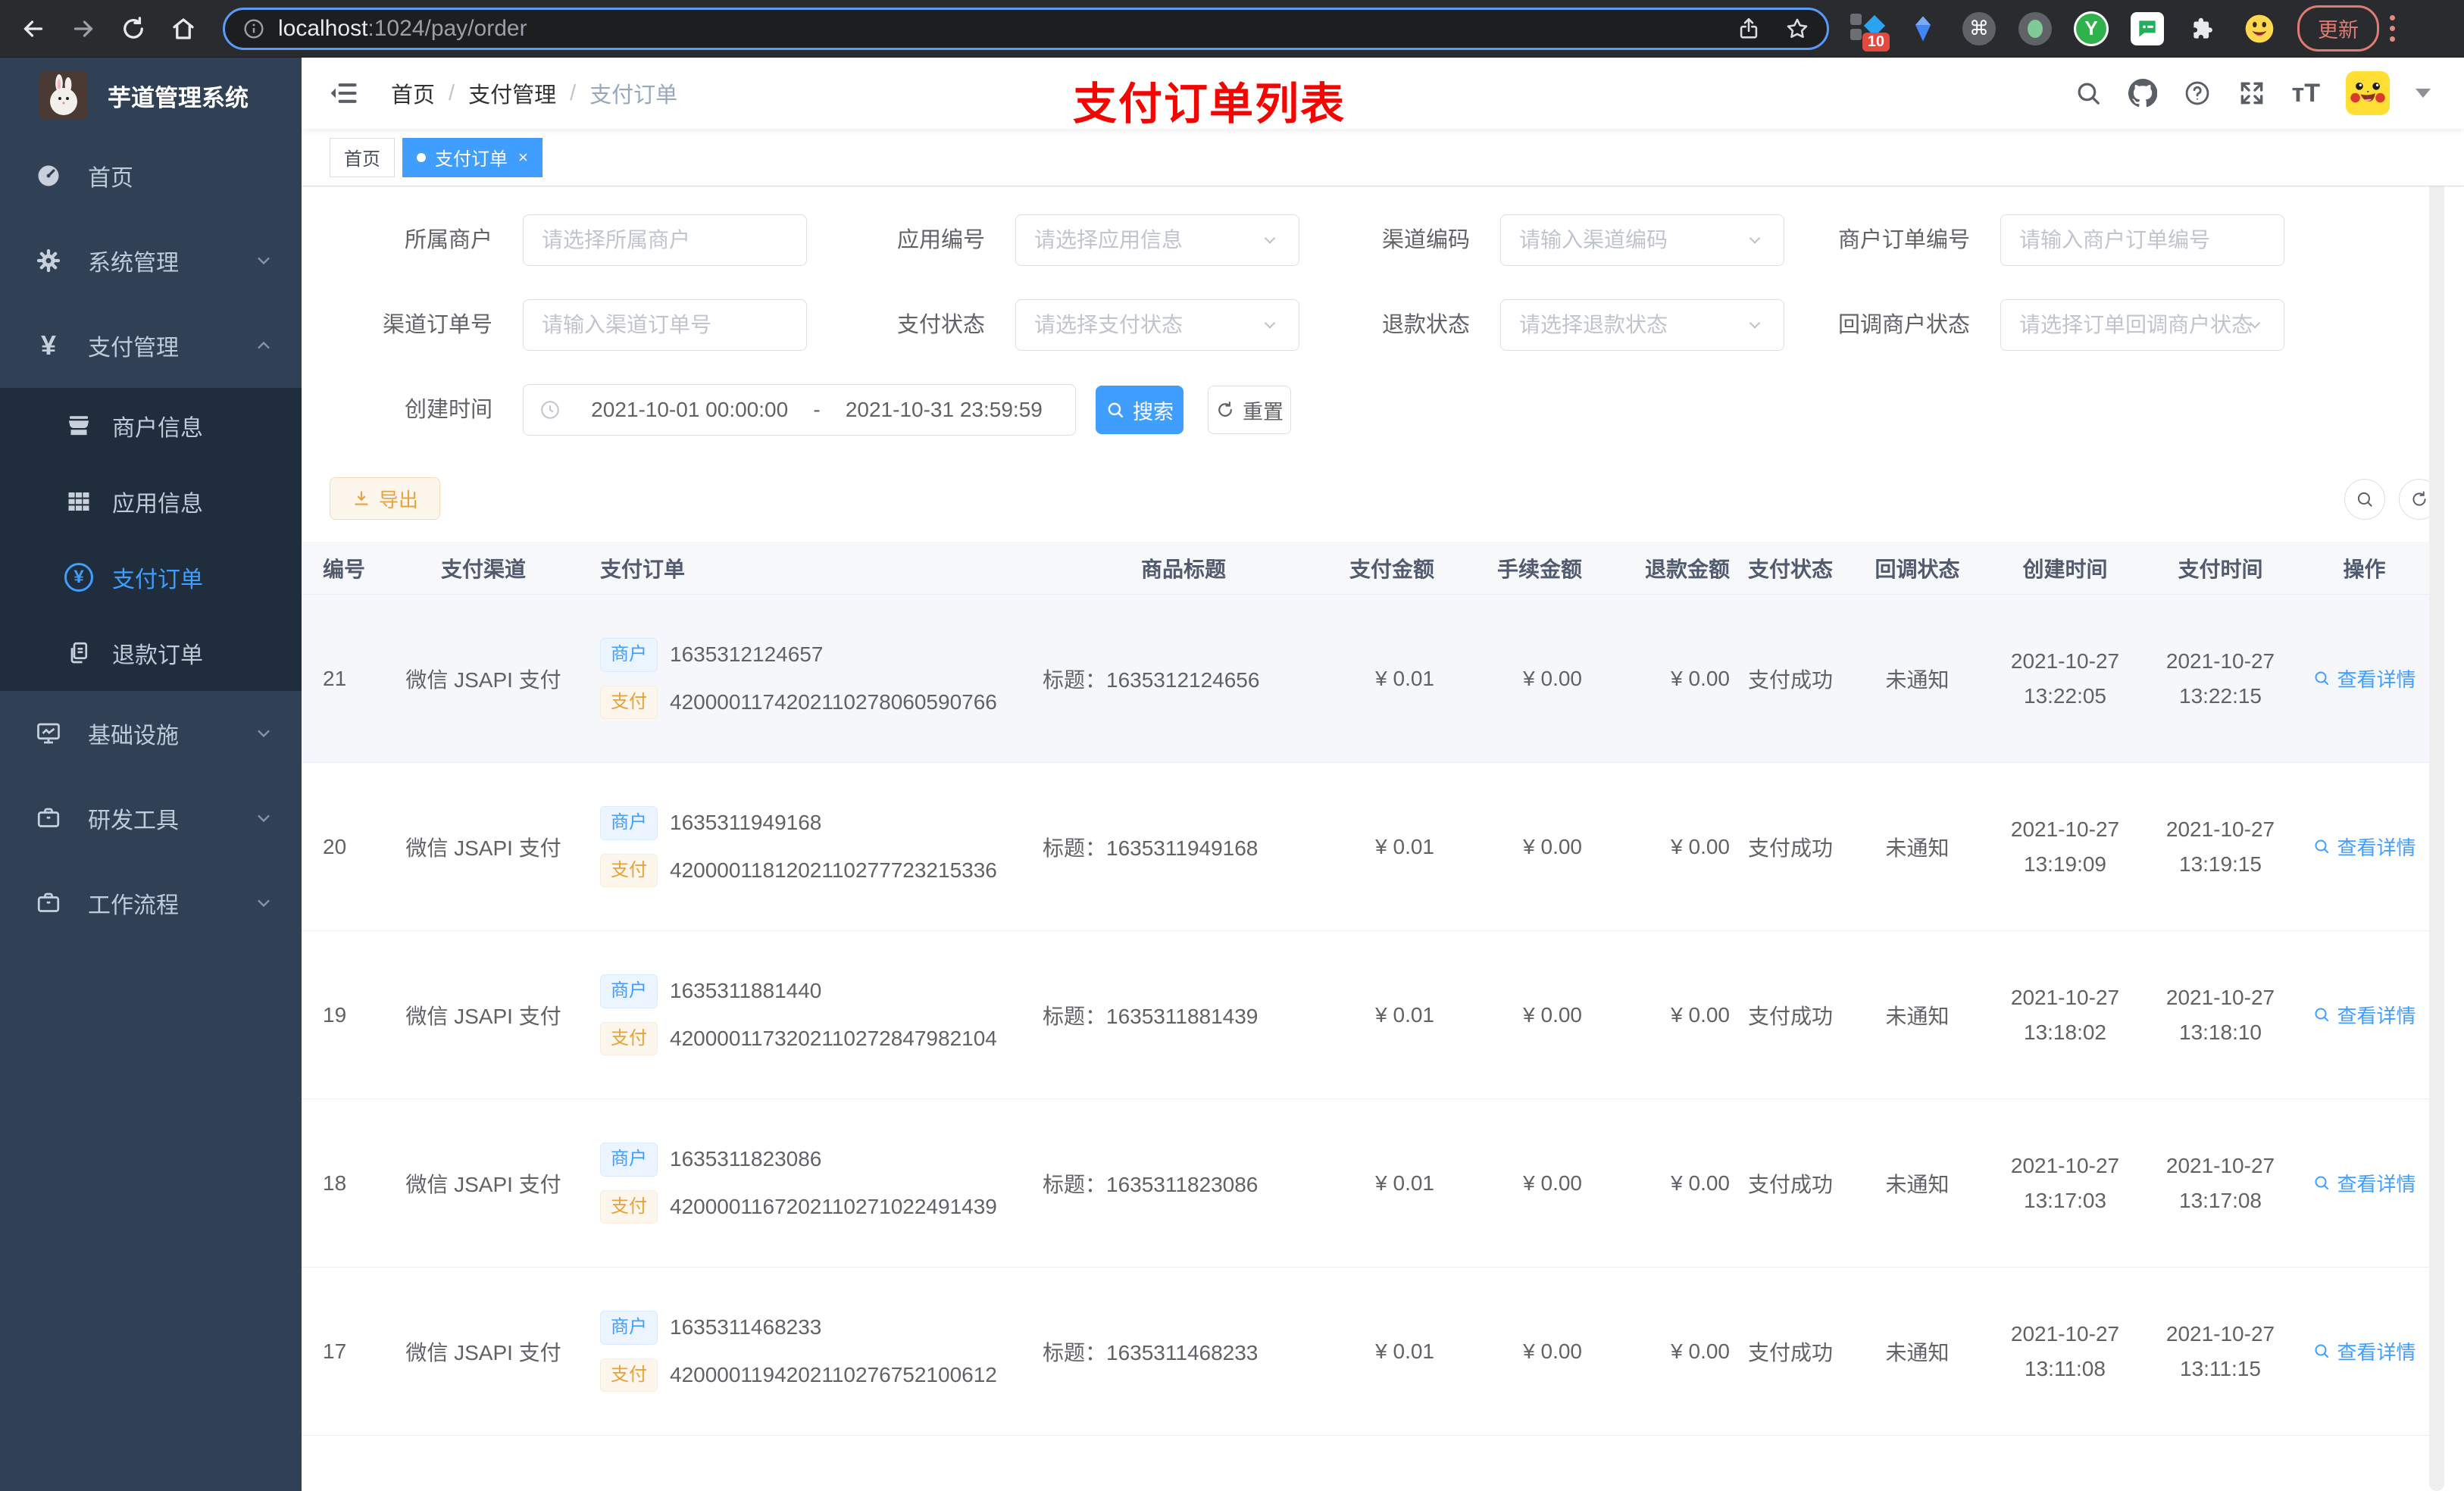  Describe the element at coordinates (1151, 1184) in the screenshot. I see `cell-title: 标题：1635311823086` at that location.